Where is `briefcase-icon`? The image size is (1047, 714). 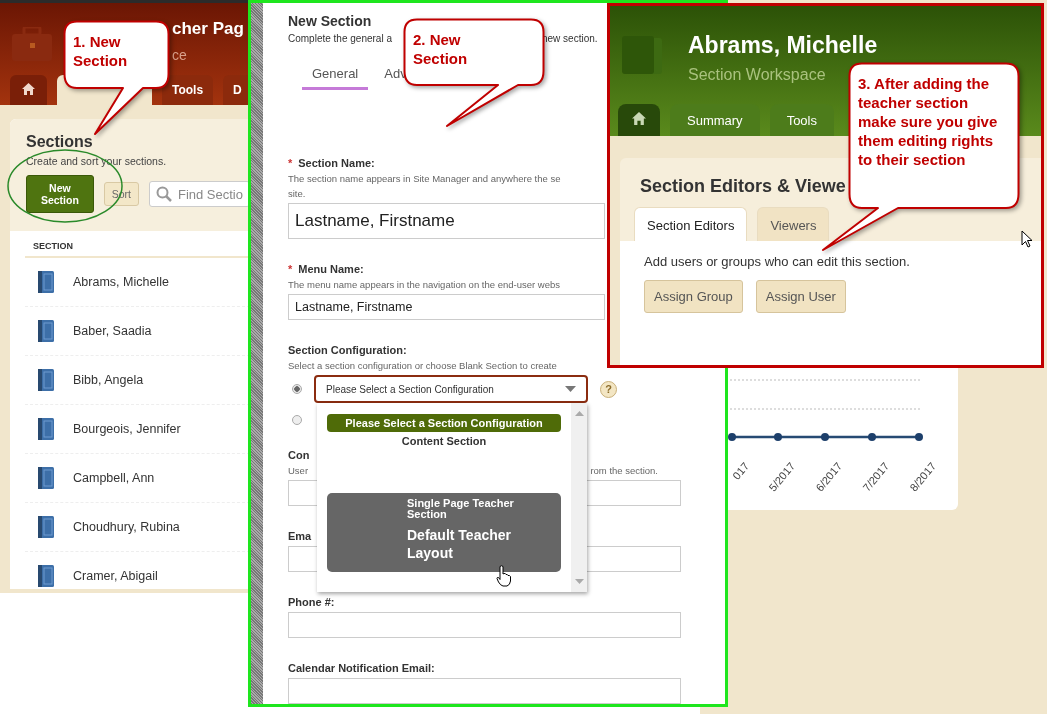
briefcase-icon is located at coordinates (32, 44).